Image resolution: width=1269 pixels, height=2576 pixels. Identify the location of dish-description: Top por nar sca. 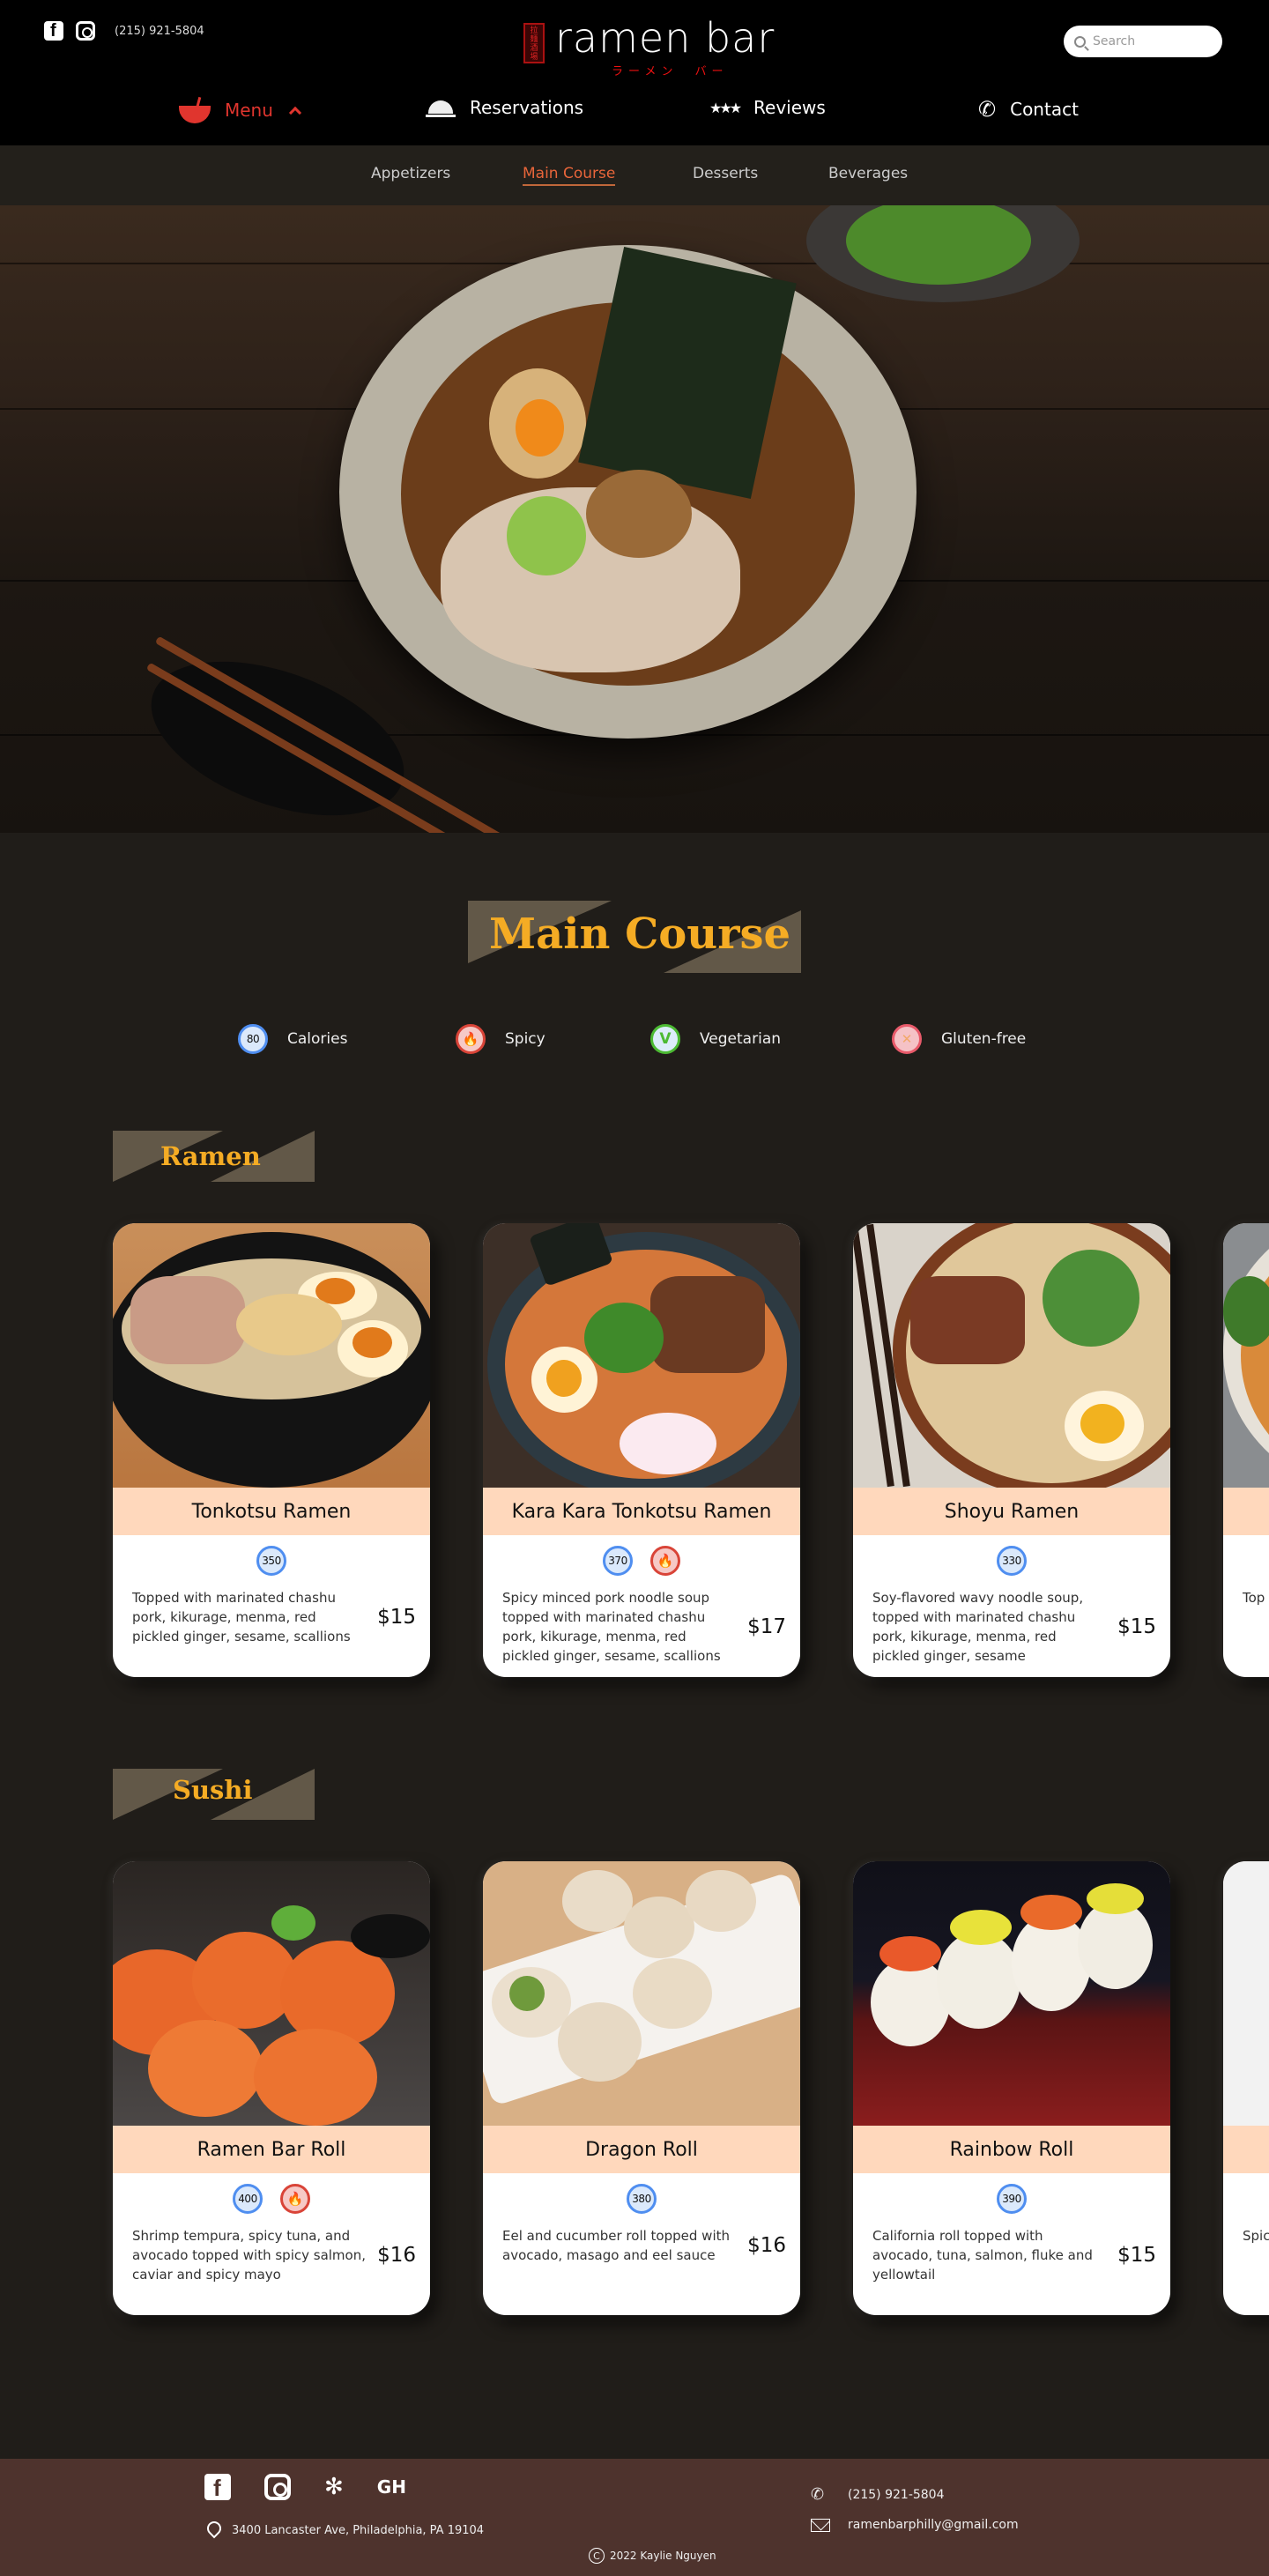
(1256, 1598).